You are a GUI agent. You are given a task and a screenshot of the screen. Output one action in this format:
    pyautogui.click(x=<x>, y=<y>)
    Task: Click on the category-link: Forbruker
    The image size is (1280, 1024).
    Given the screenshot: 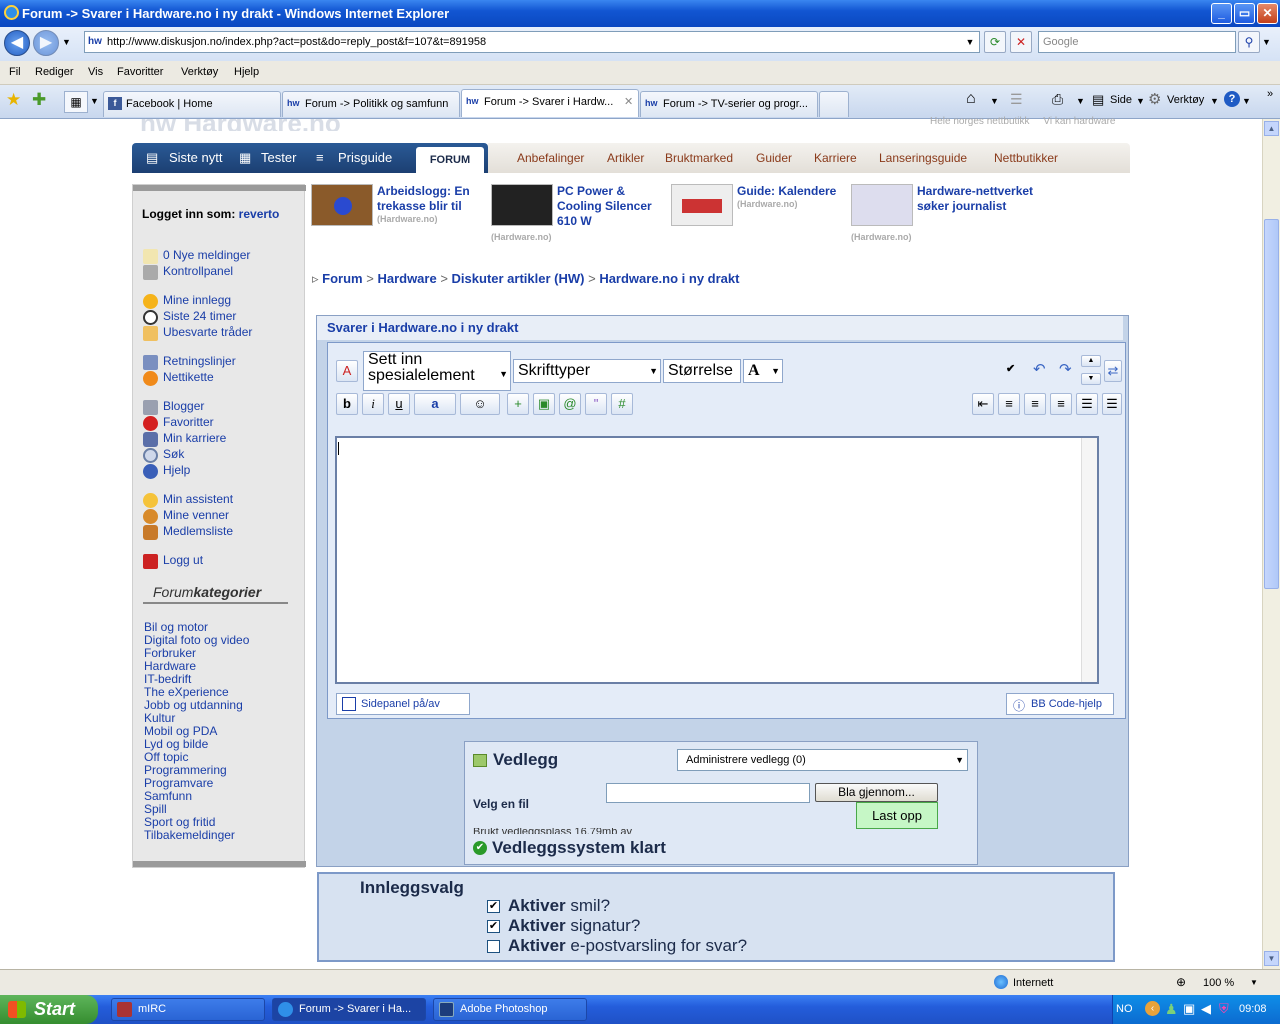 What is the action you would take?
    pyautogui.click(x=170, y=653)
    